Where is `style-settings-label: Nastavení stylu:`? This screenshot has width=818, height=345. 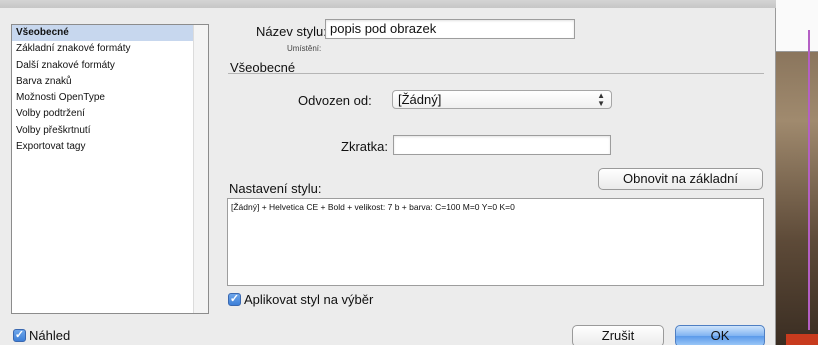
style-settings-label: Nastavení stylu: is located at coordinates (275, 188).